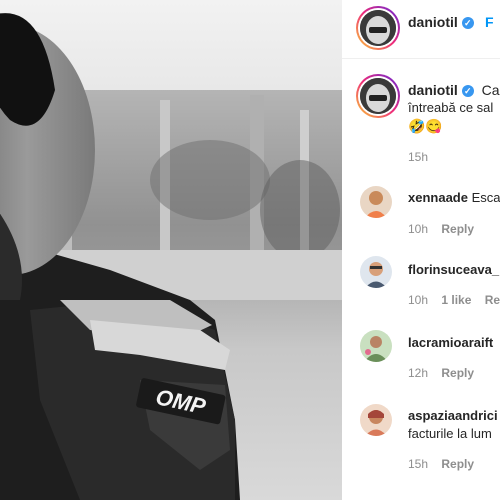  What do you see at coordinates (451, 107) in the screenshot?
I see `caption-text-line2: întreabă ce sal` at bounding box center [451, 107].